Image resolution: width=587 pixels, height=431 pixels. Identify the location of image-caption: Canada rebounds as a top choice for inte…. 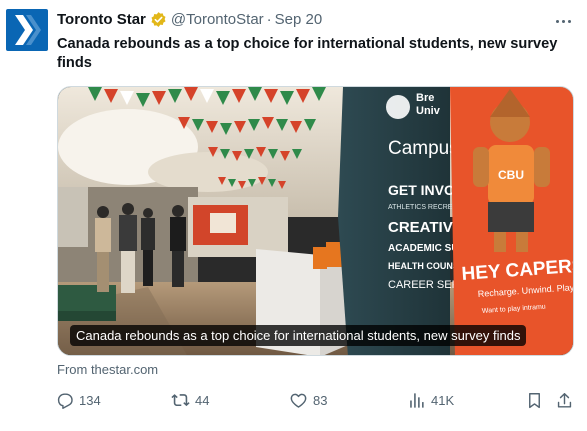
(298, 335).